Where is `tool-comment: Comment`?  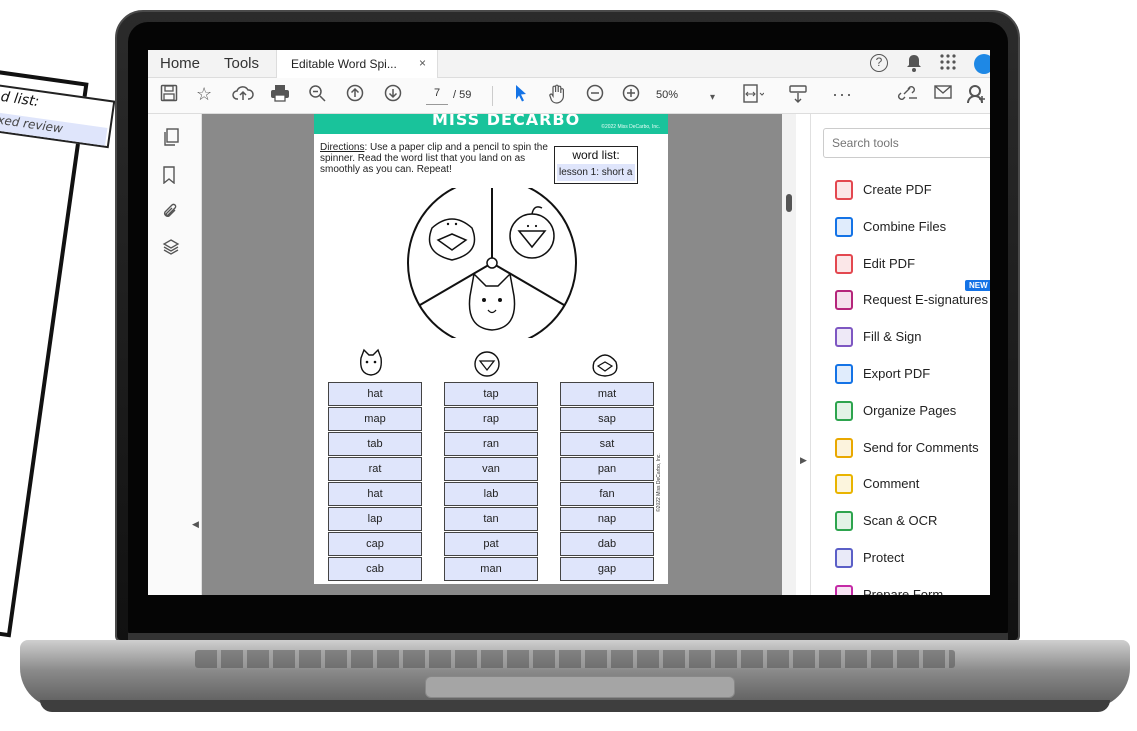
tool-comment: Comment is located at coordinates (906, 484).